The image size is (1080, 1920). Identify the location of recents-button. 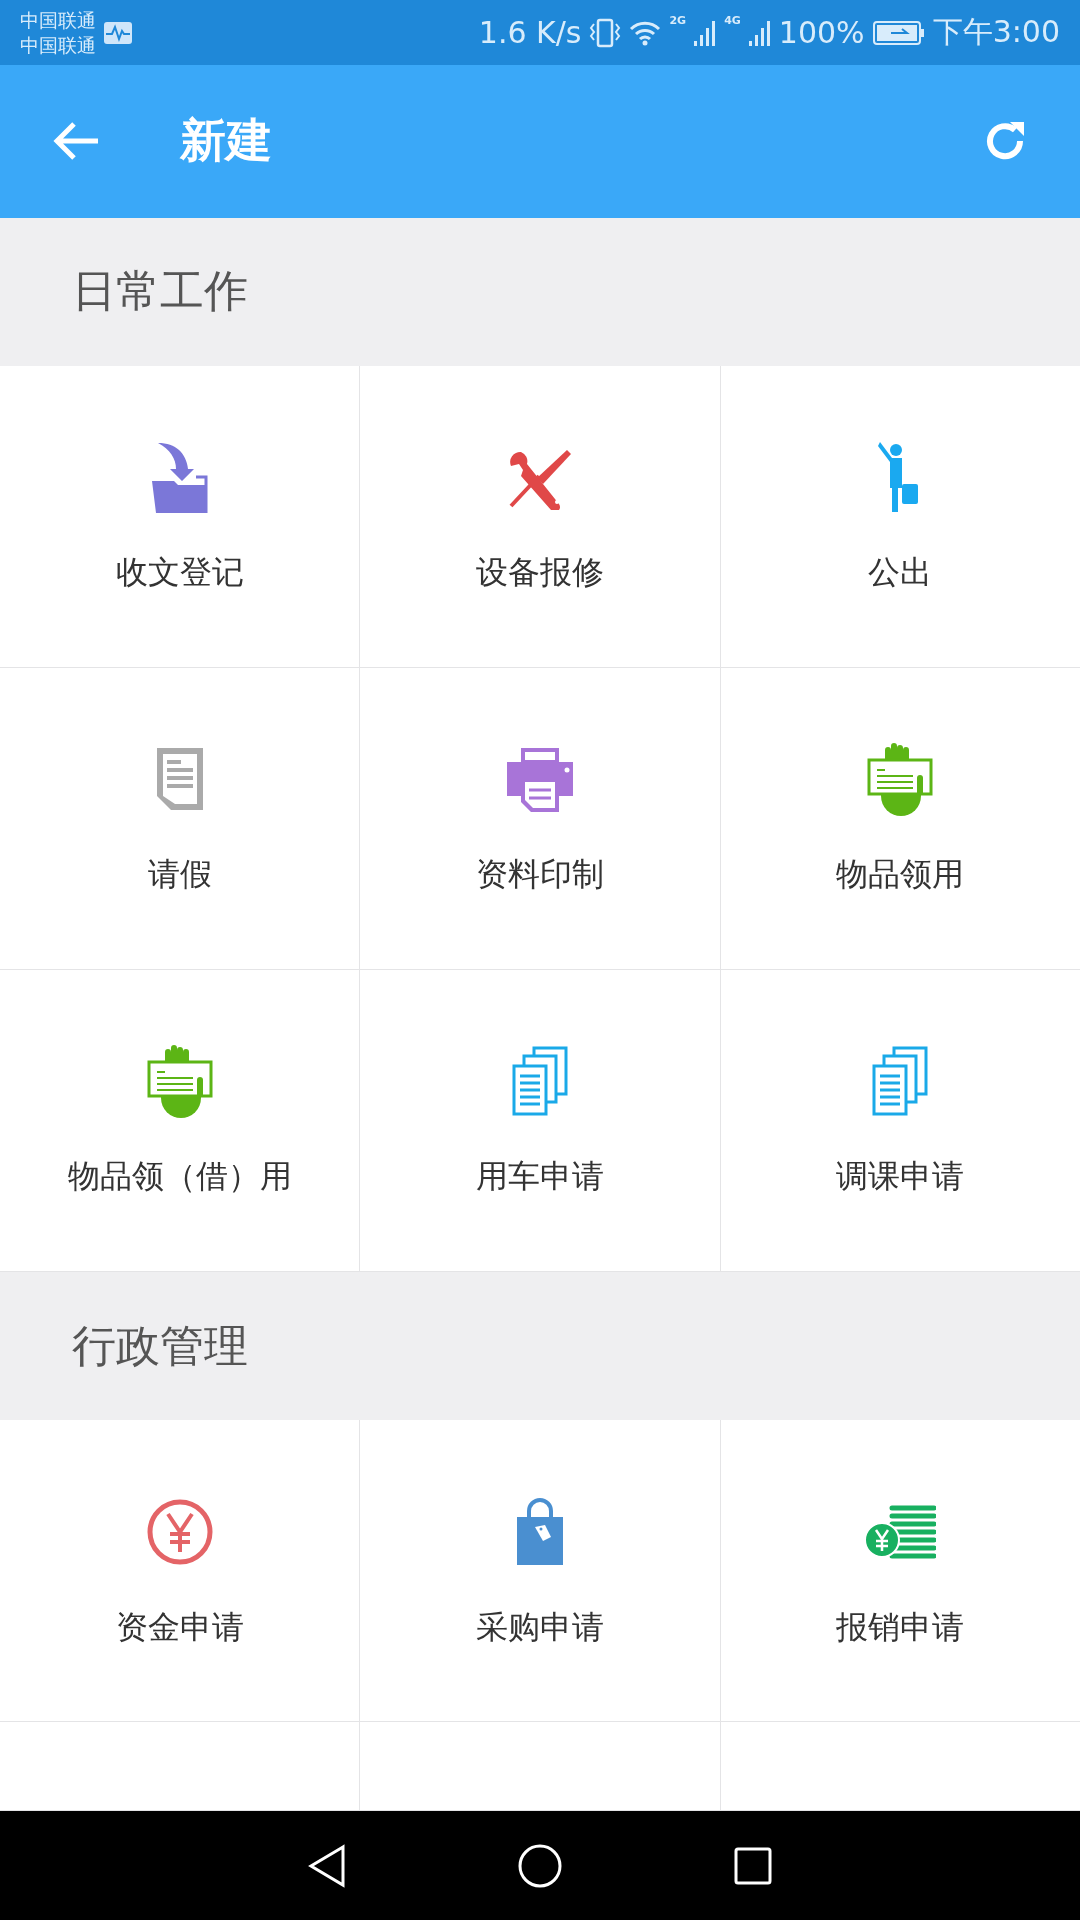
(753, 1865).